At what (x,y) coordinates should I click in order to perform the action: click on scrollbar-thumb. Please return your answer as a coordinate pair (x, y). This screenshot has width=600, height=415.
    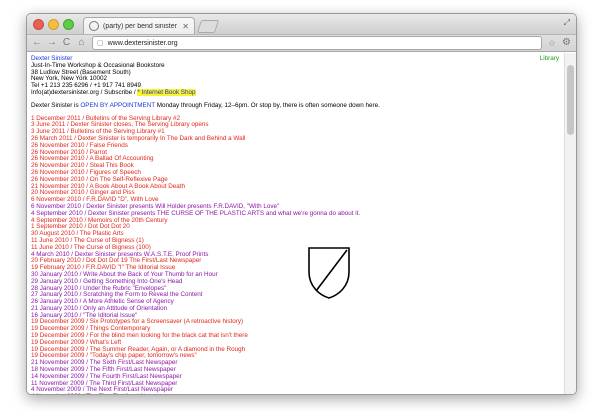
    Looking at the image, I should click on (570, 100).